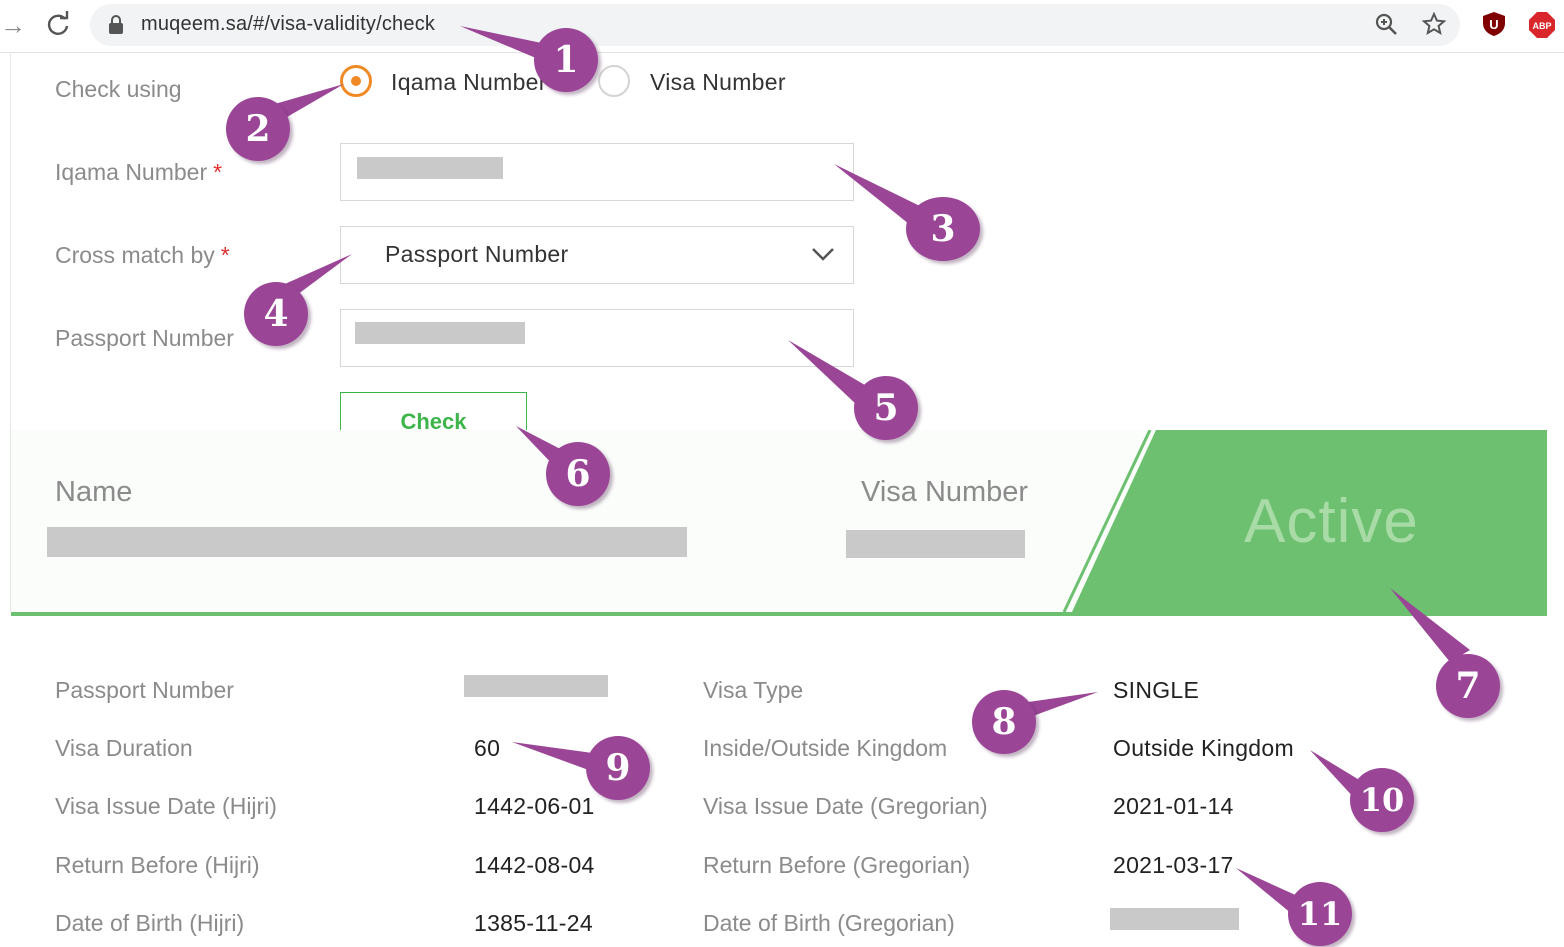 Image resolution: width=1564 pixels, height=947 pixels. Describe the element at coordinates (943, 229) in the screenshot. I see `annotation-badge-3: 3` at that location.